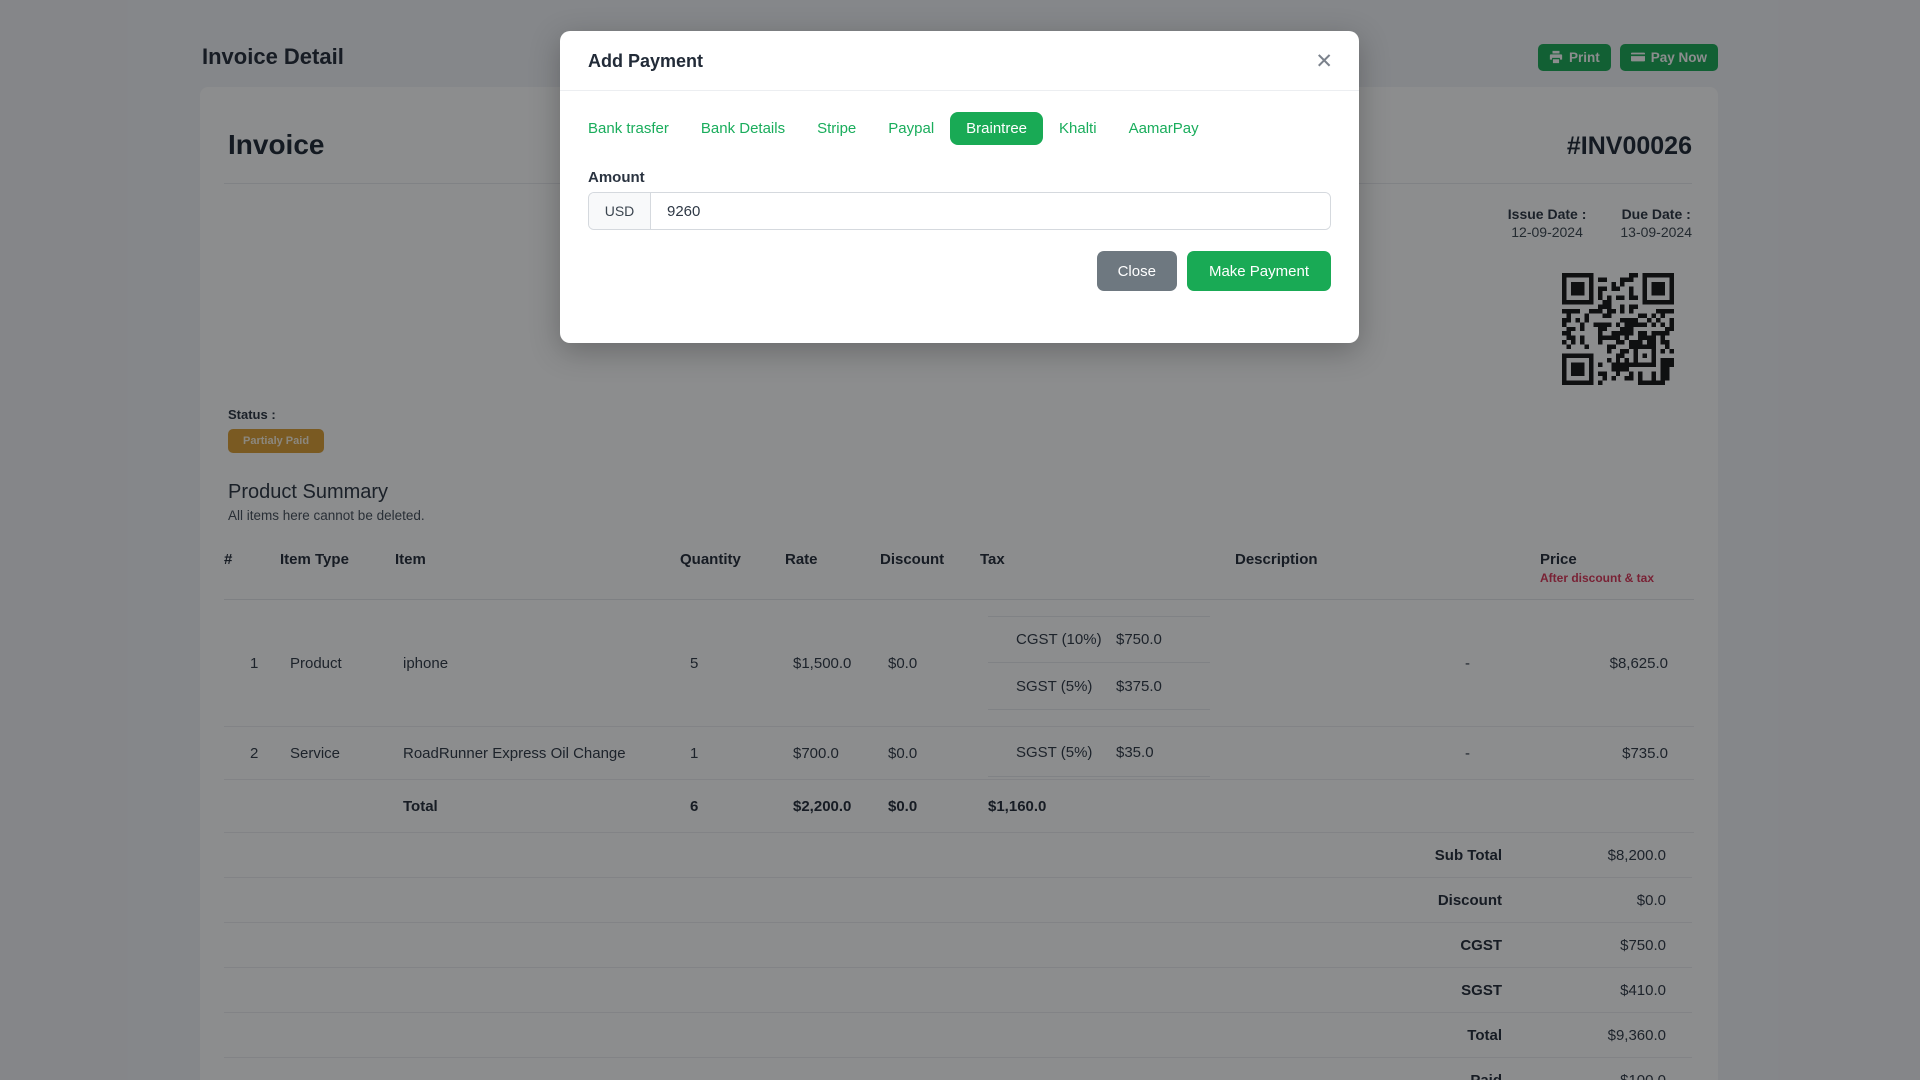 This screenshot has height=1080, width=1920. I want to click on close-icon: ✕, so click(1324, 61).